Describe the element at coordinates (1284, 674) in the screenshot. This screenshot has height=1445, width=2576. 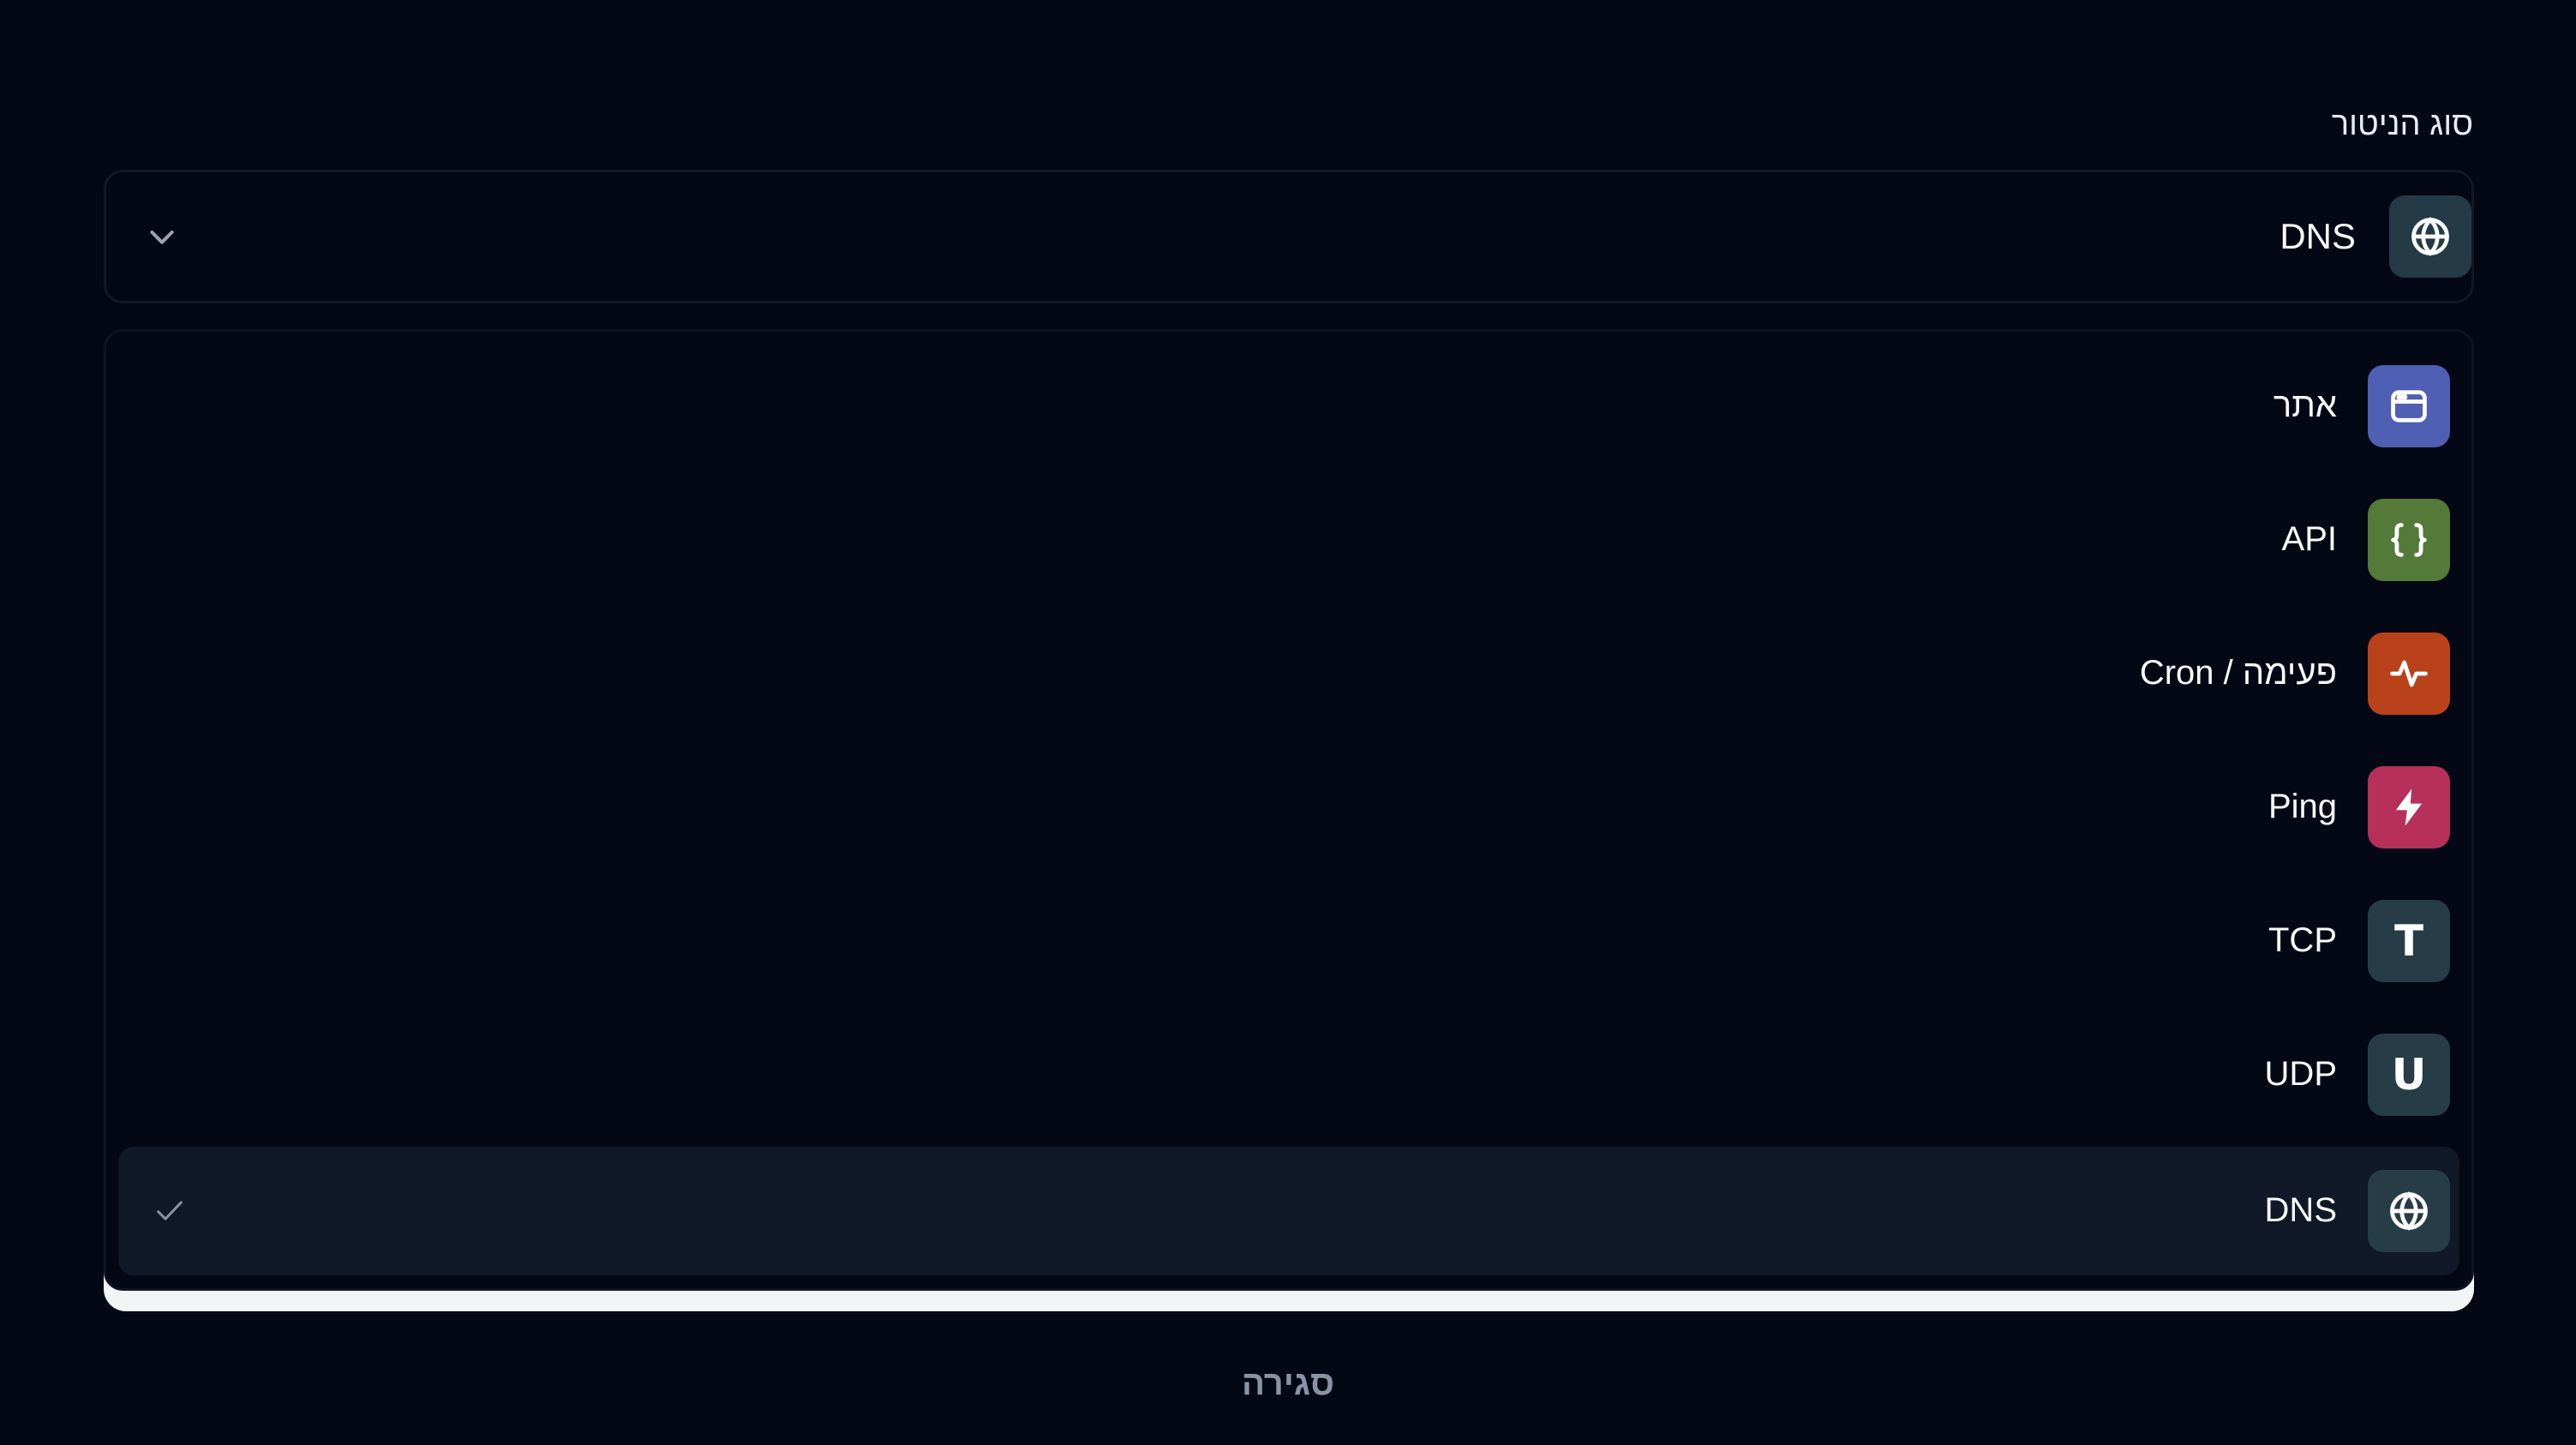
I see `option-cron-heartbeat: Cron / פעימה` at that location.